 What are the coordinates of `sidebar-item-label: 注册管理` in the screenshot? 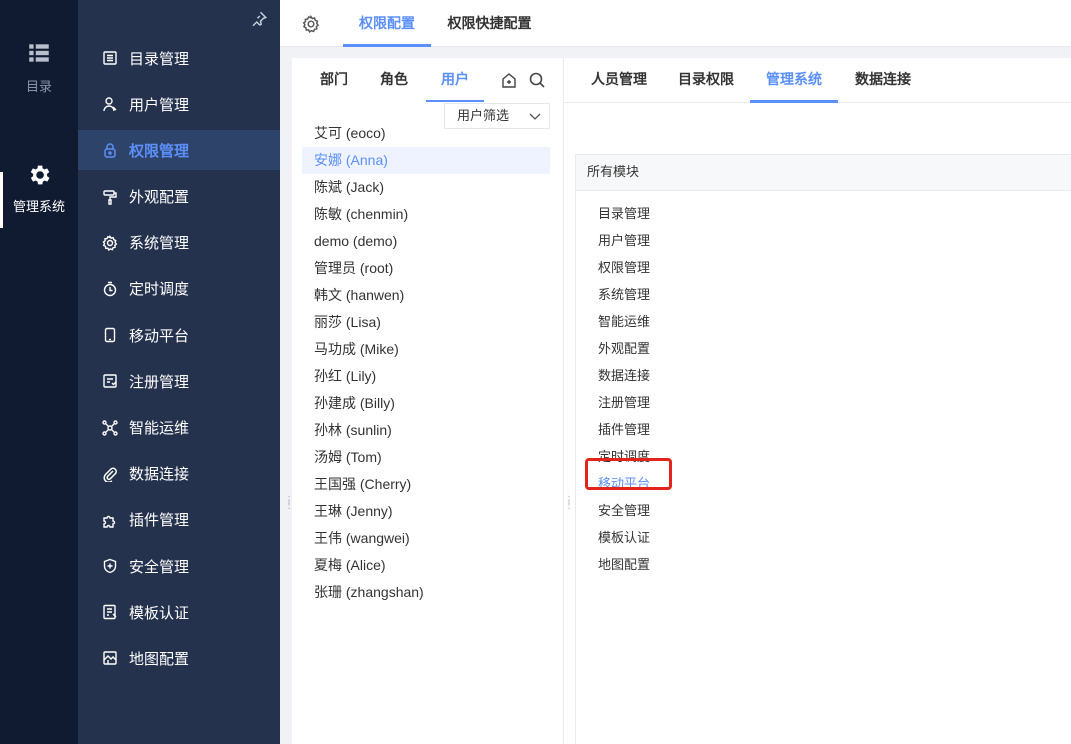 It's located at (159, 382).